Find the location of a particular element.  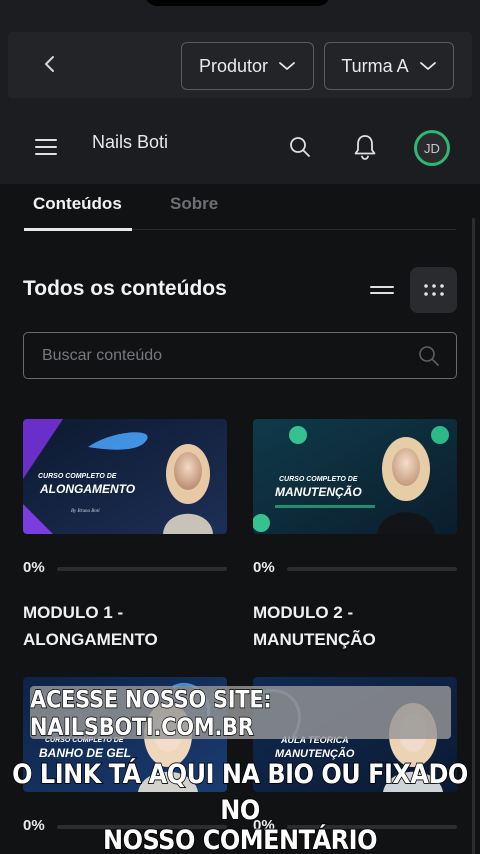

producer-dropdown: Produtor is located at coordinates (247, 66).